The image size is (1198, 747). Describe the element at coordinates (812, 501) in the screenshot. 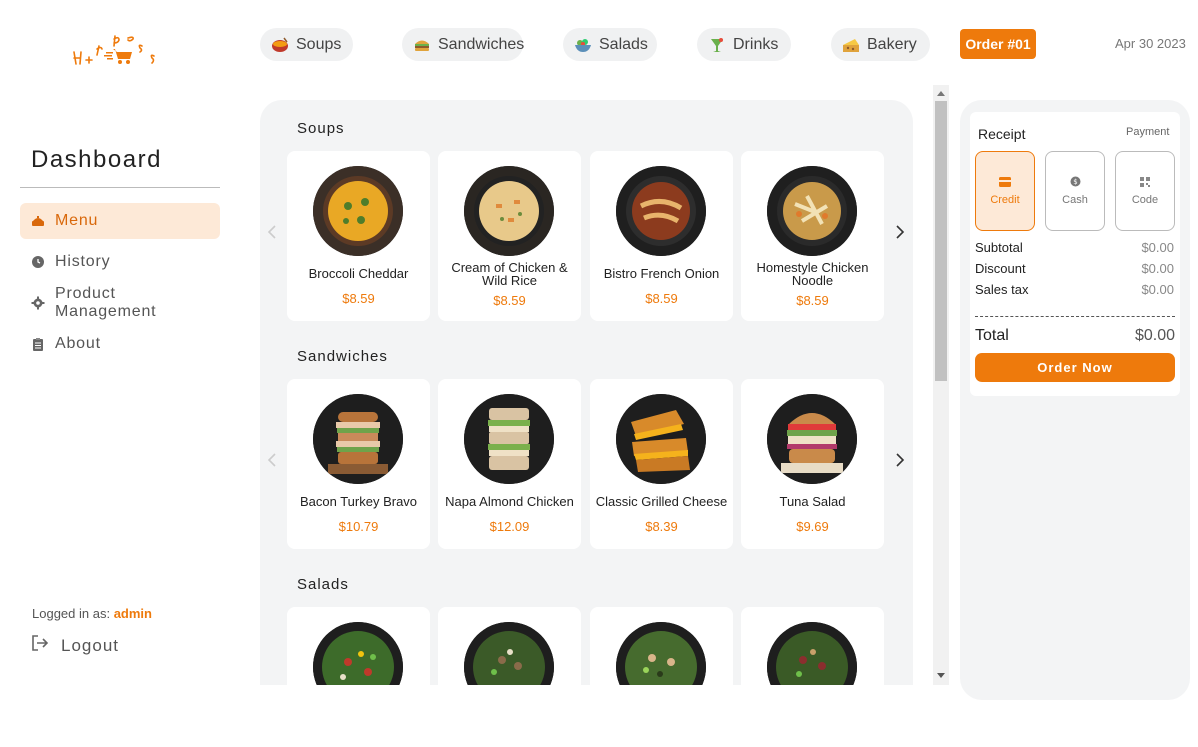

I see `menu-item-name: Tuna Salad` at that location.